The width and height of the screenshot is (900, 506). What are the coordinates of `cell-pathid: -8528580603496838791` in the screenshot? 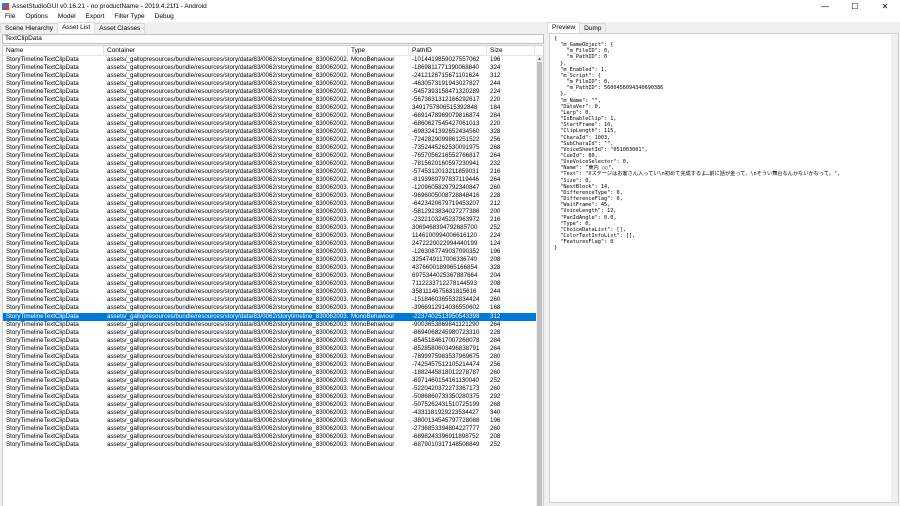 It's located at (446, 348).